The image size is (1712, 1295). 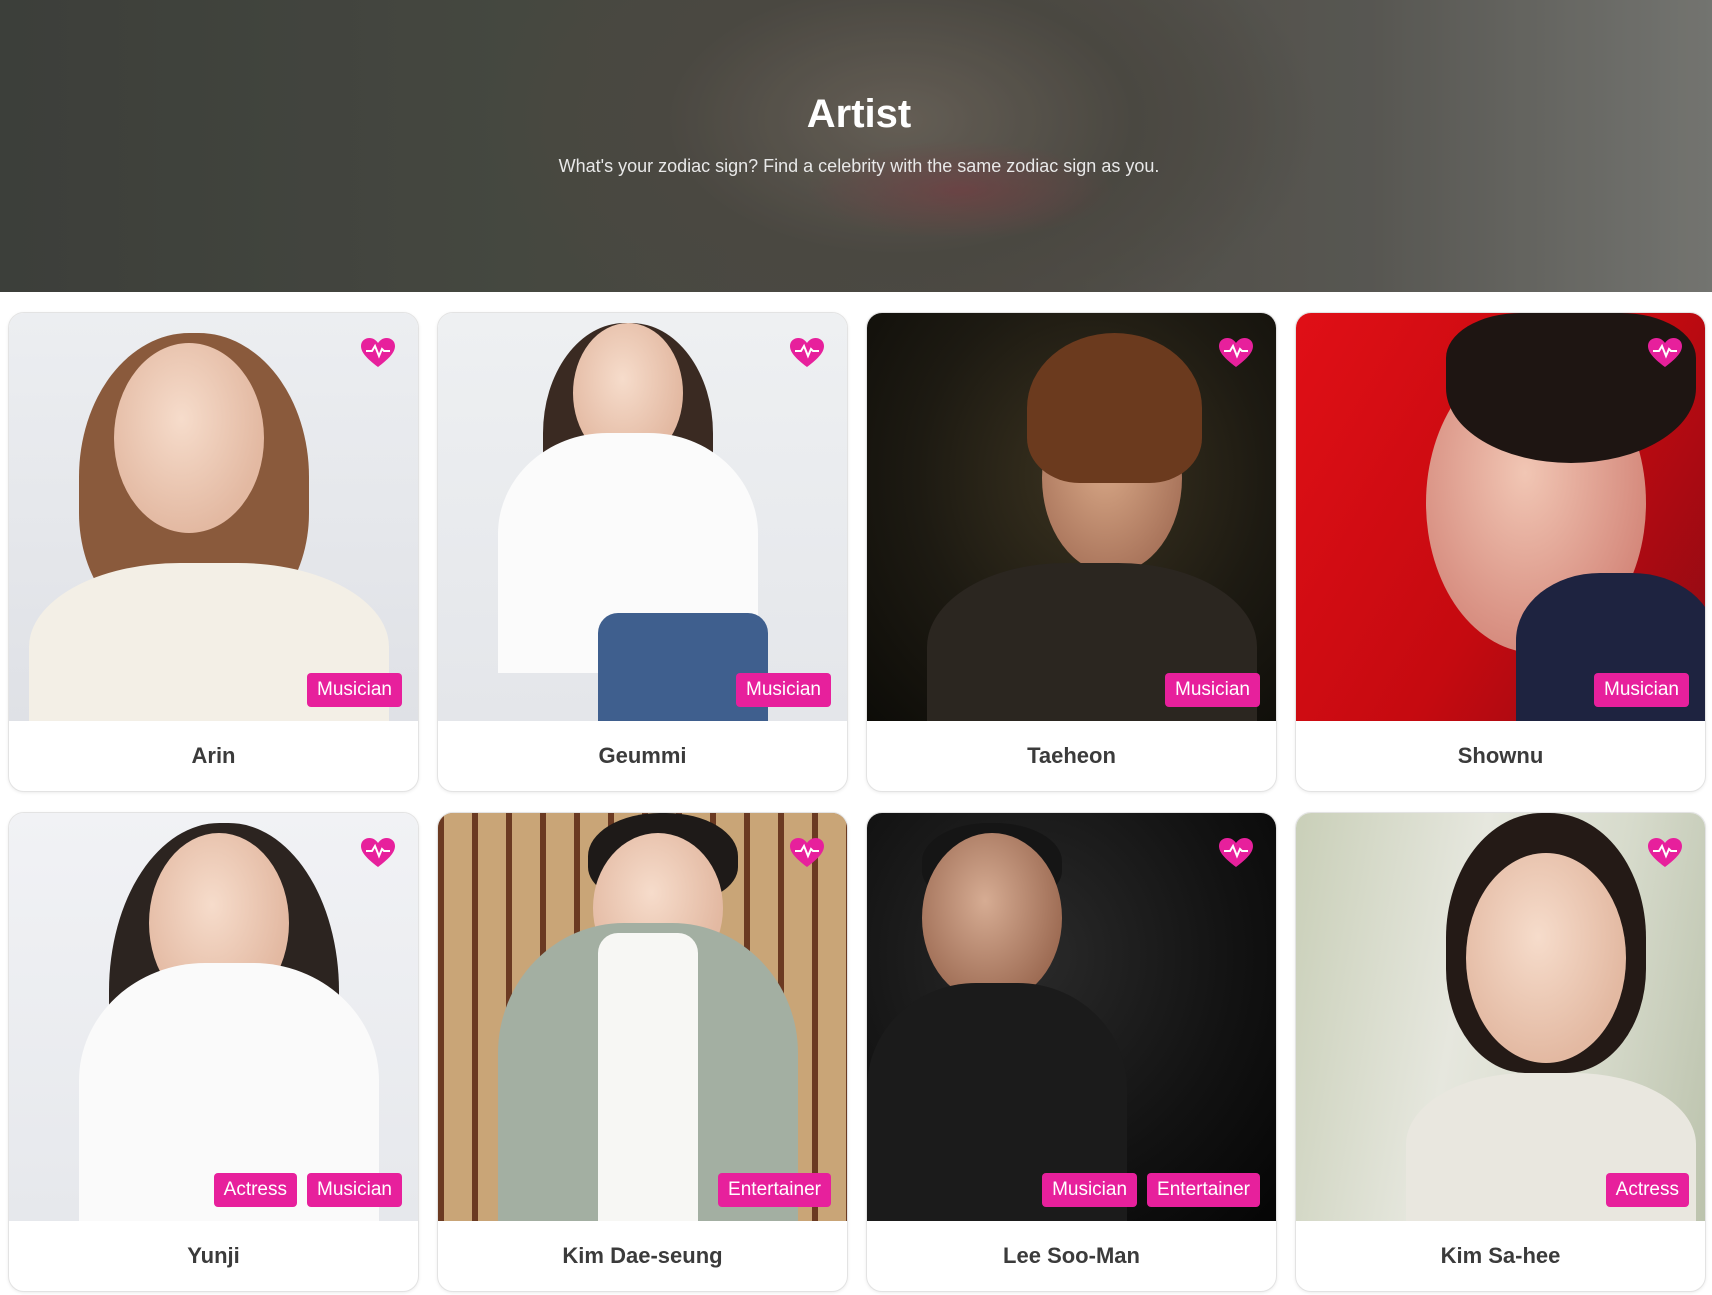 I want to click on artist-card: Entertainer Kim Dae-seung, so click(x=642, y=1052).